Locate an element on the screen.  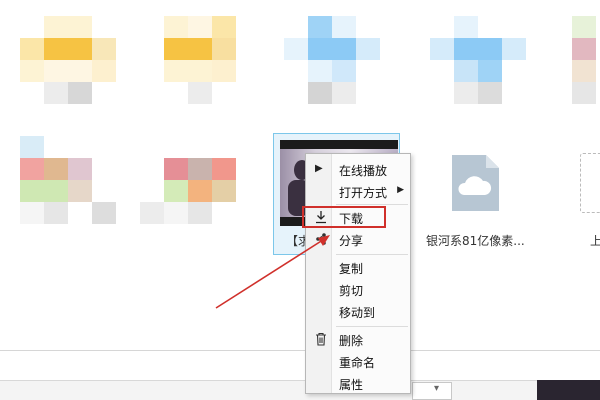
menu-item-delete: 删除 is located at coordinates (358, 340).